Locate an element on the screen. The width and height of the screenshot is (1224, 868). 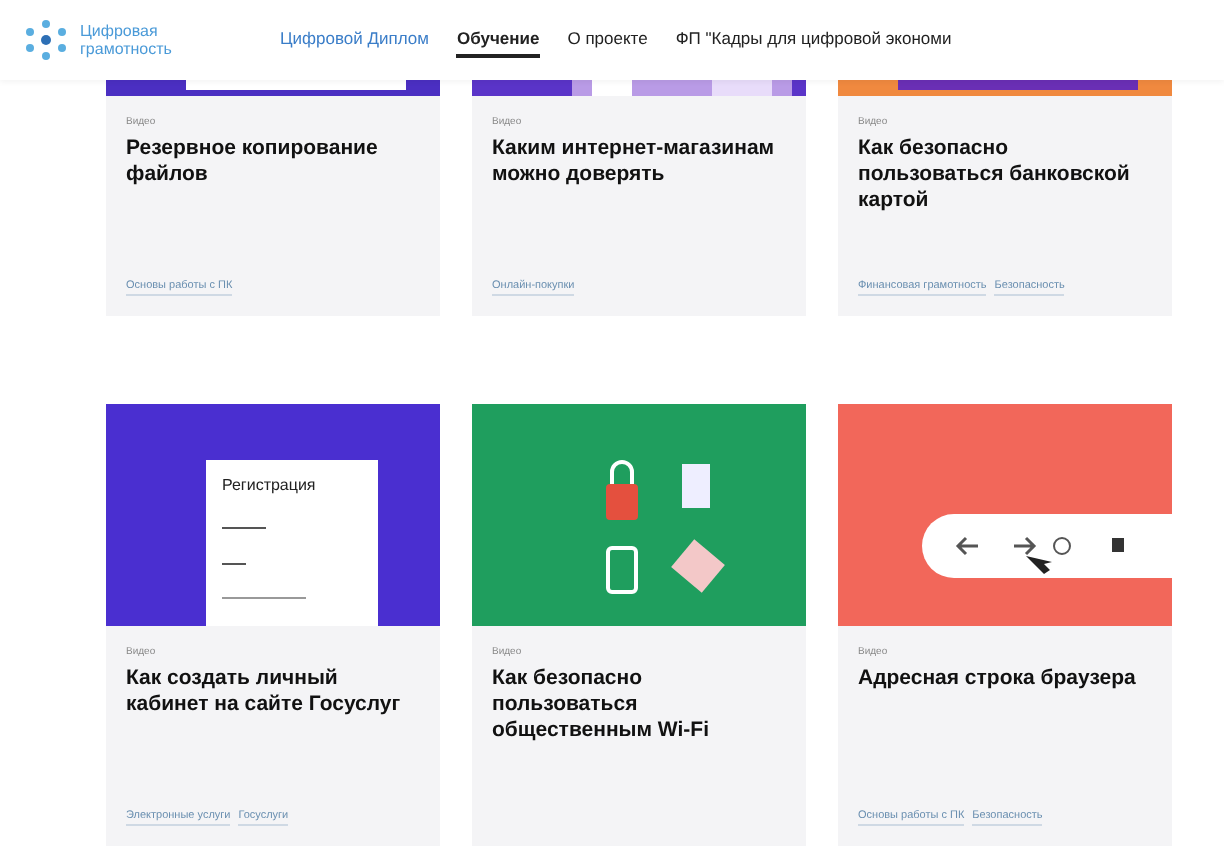
illustration-heading: Регистрация is located at coordinates (269, 485).